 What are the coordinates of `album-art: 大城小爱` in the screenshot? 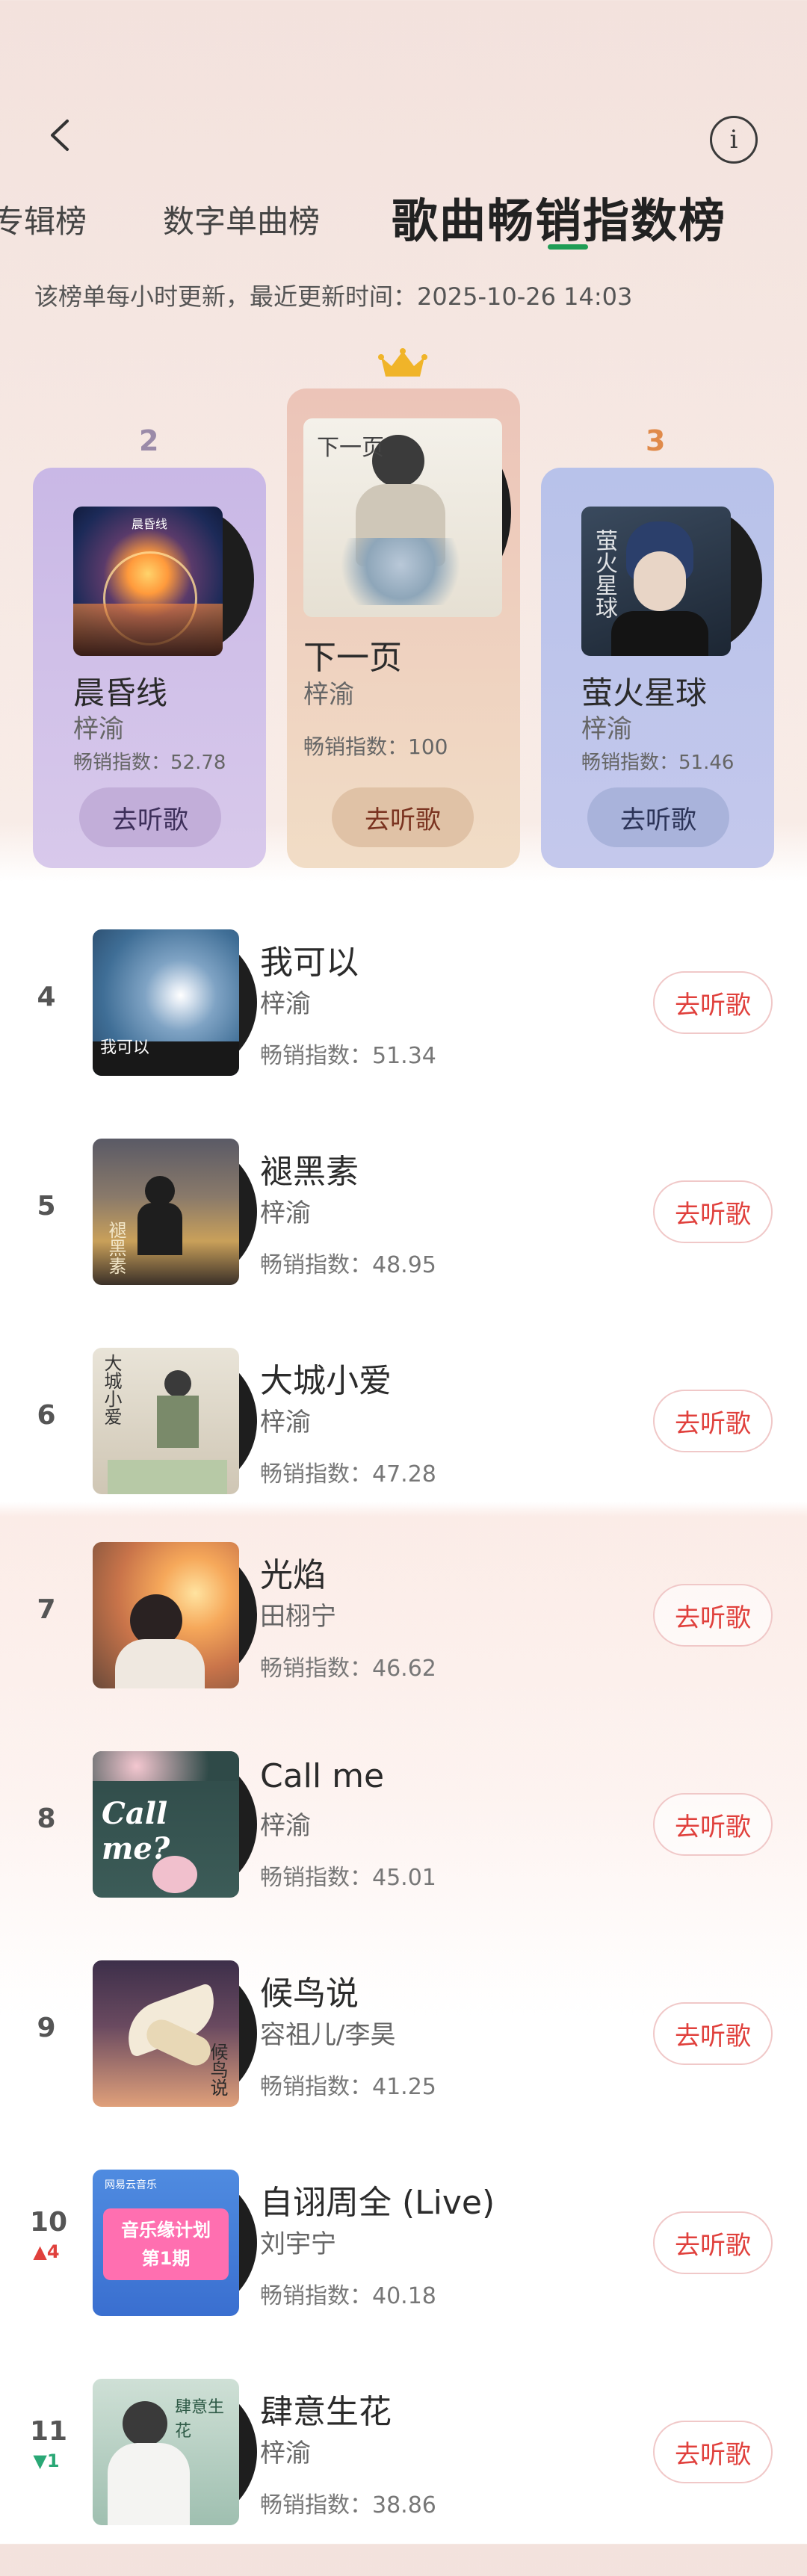 It's located at (166, 1421).